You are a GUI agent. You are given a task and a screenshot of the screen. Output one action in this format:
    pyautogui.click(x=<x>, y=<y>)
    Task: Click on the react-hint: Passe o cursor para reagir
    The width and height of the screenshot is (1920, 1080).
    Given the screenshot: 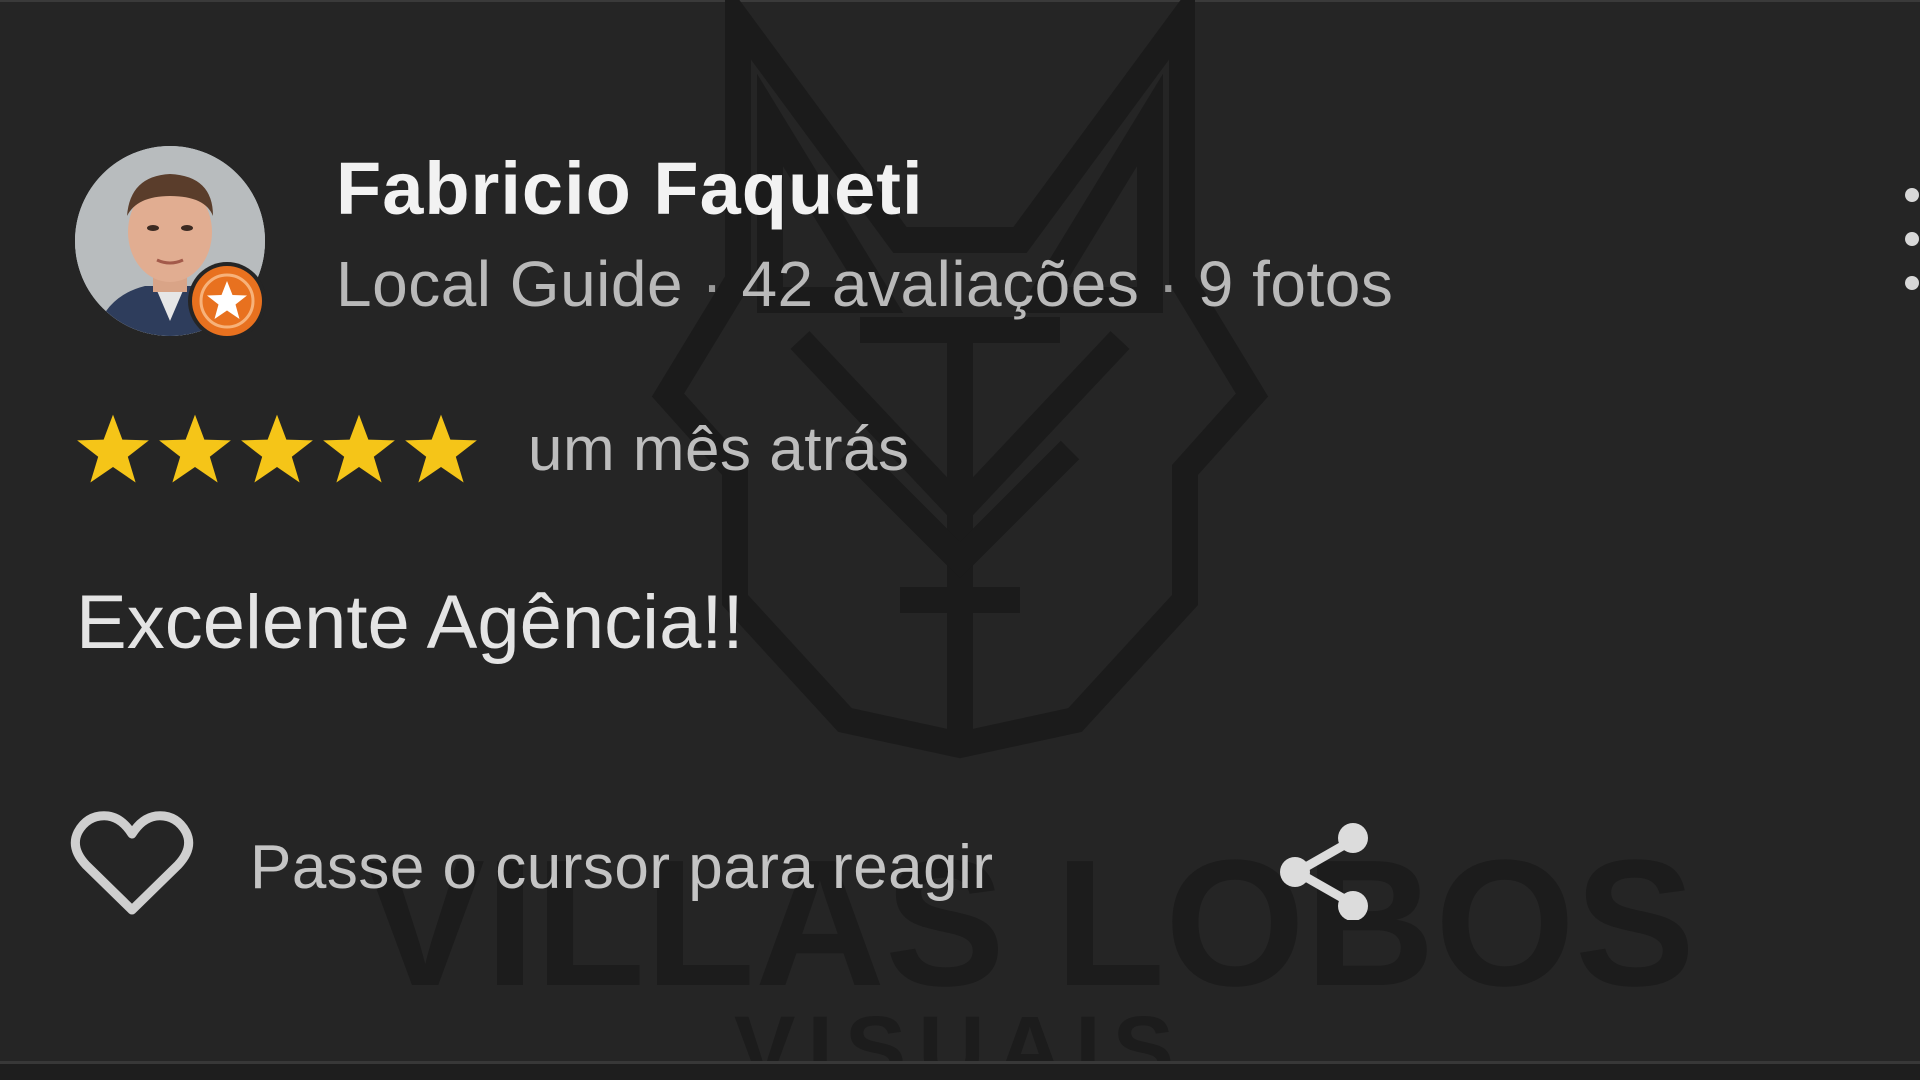 What is the action you would take?
    pyautogui.click(x=622, y=867)
    